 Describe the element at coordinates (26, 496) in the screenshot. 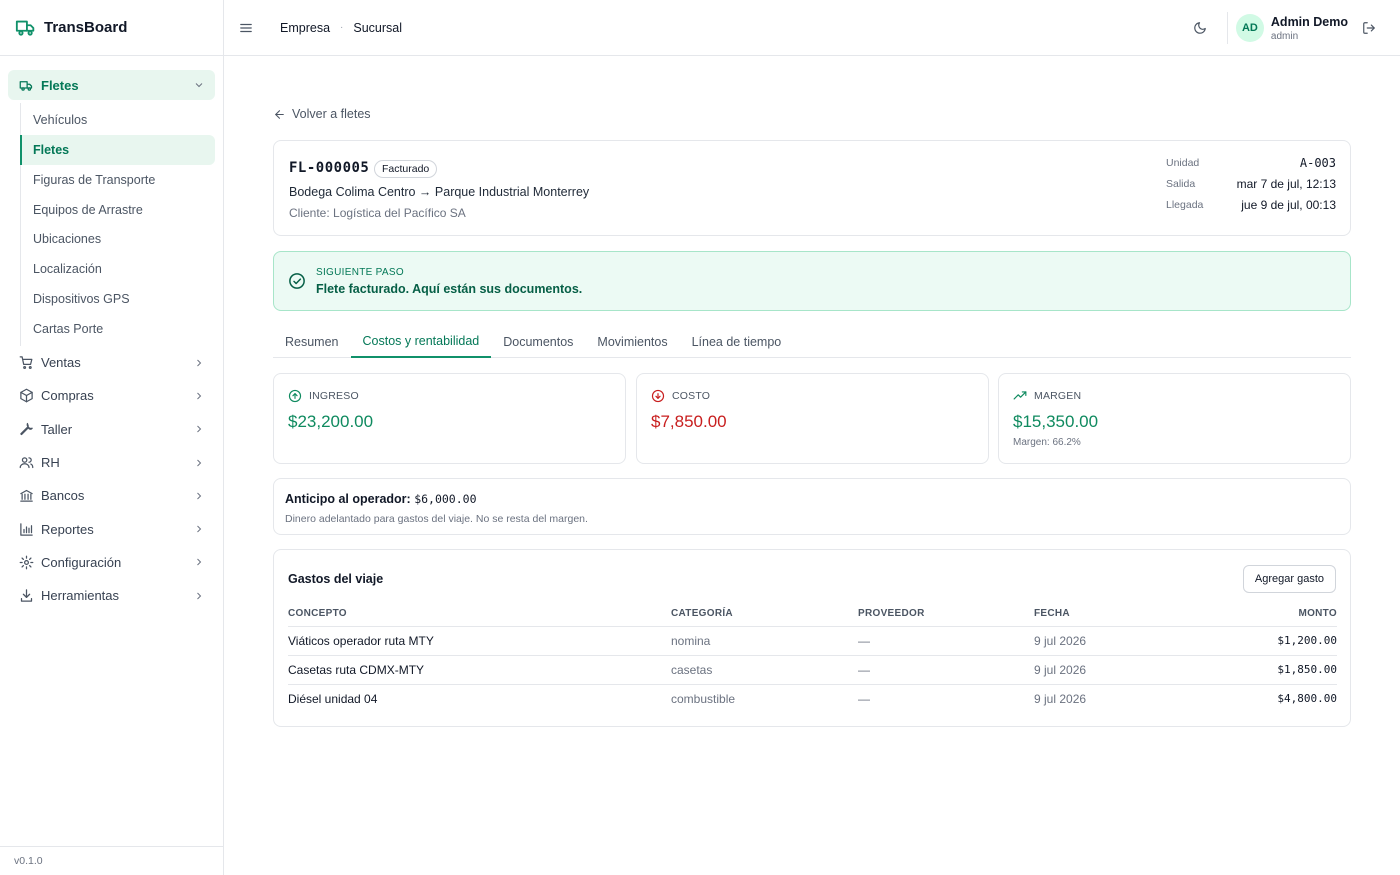

I see `bank-icon` at that location.